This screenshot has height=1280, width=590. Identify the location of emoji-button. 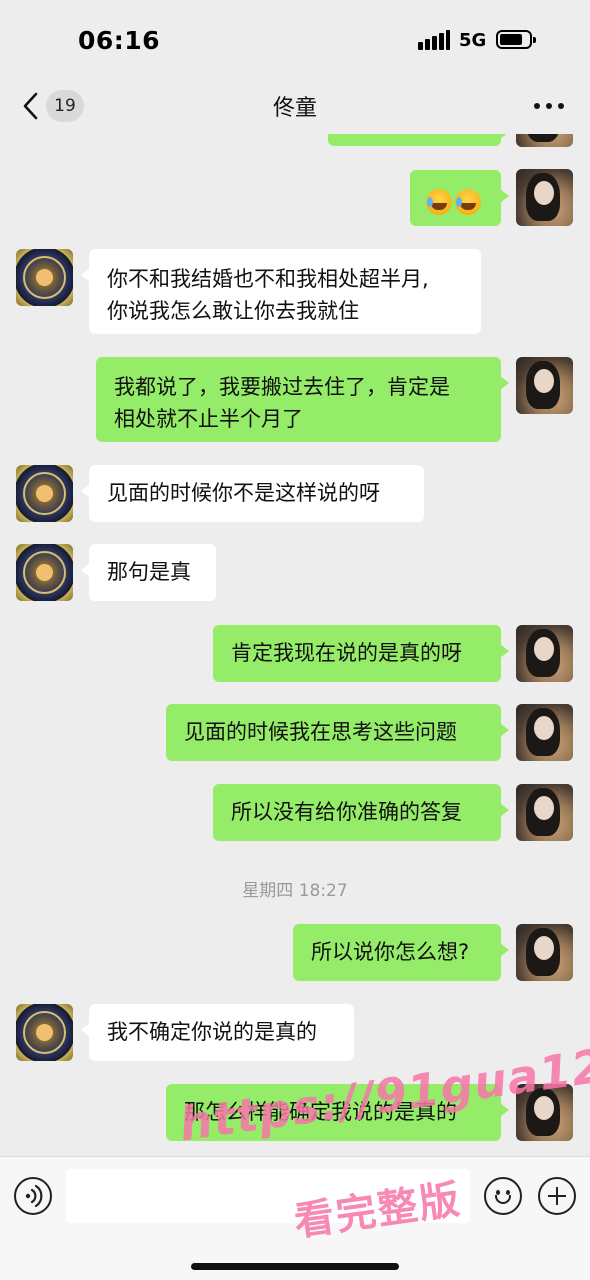
(503, 1196).